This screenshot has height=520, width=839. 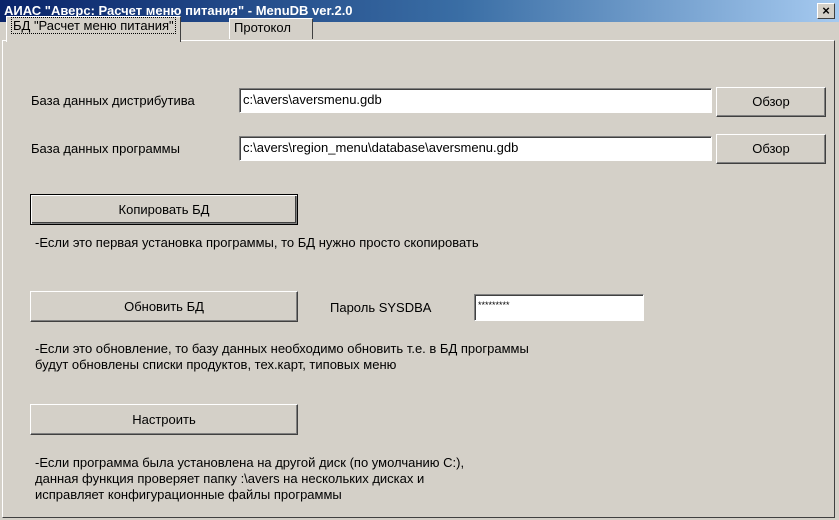 I want to click on prog-db-label: База данных программы, so click(x=105, y=148).